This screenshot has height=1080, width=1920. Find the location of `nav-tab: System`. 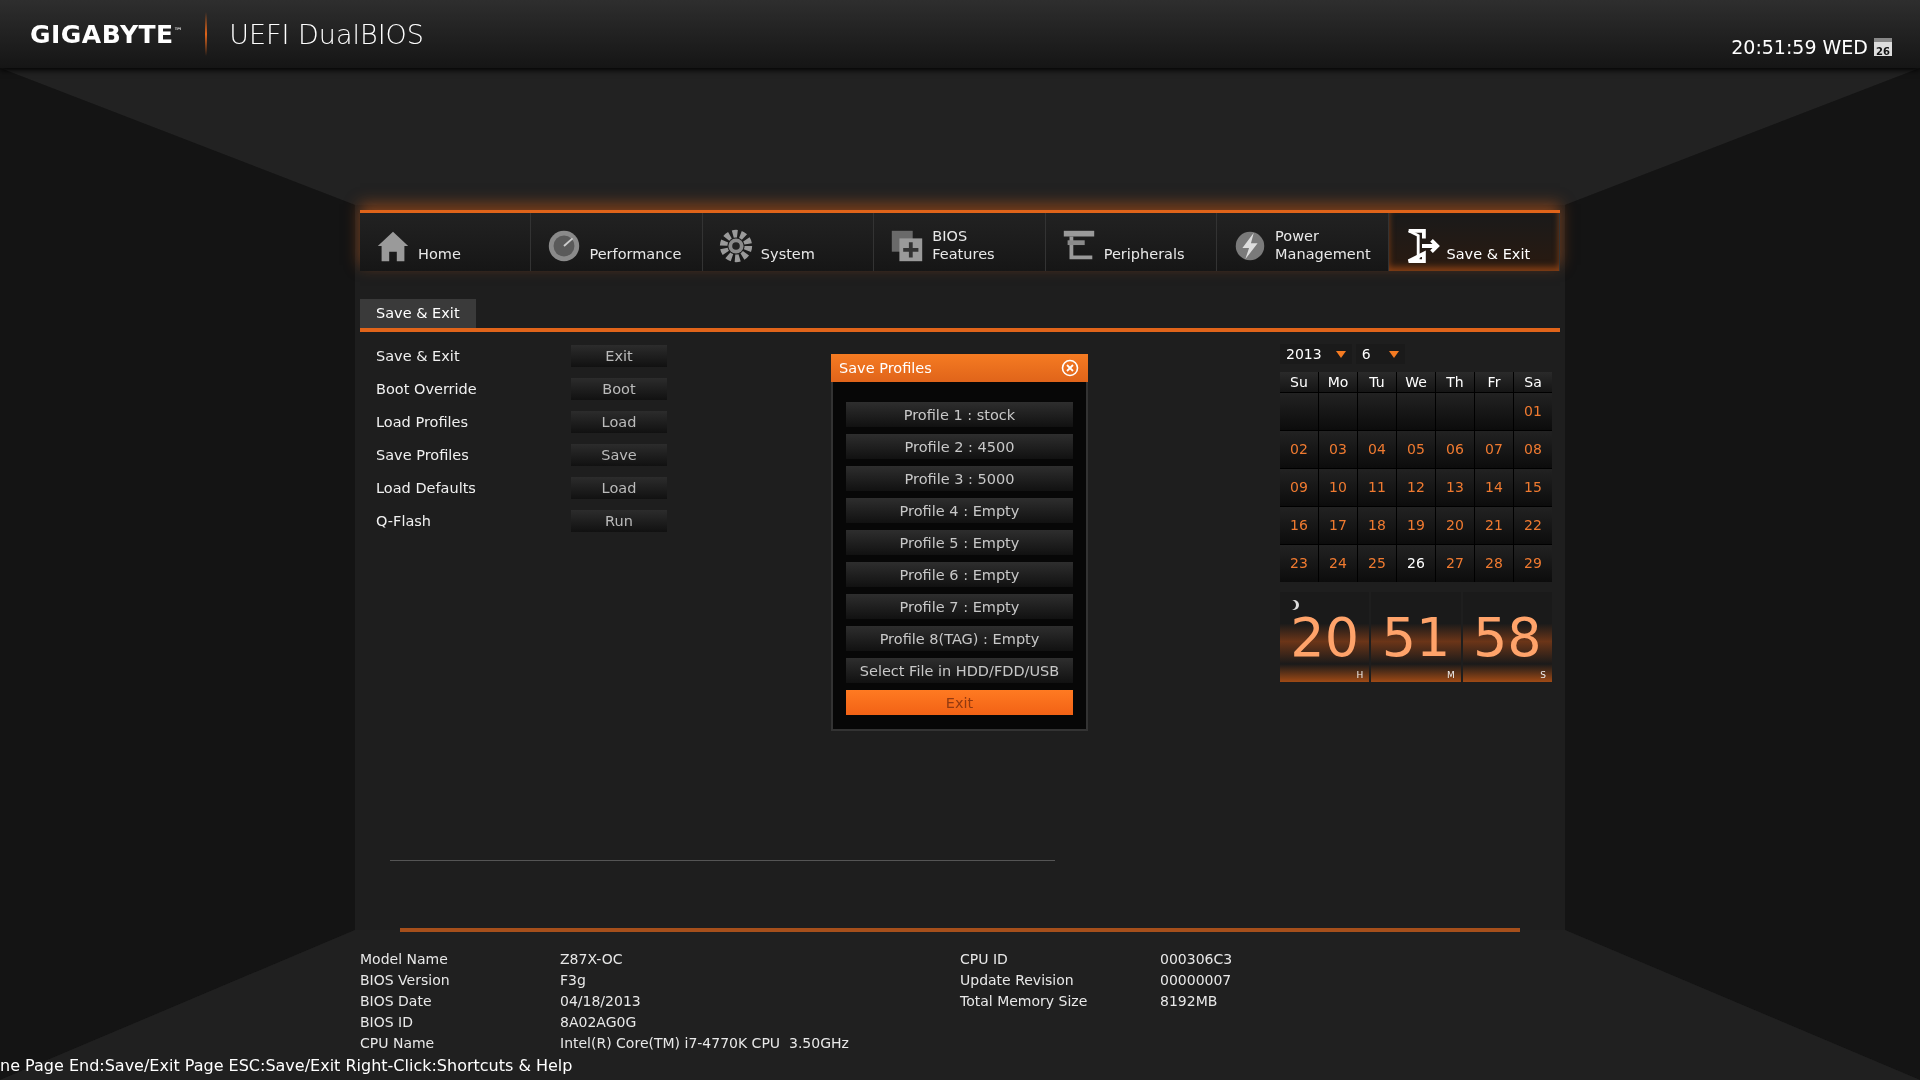

nav-tab: System is located at coordinates (788, 242).